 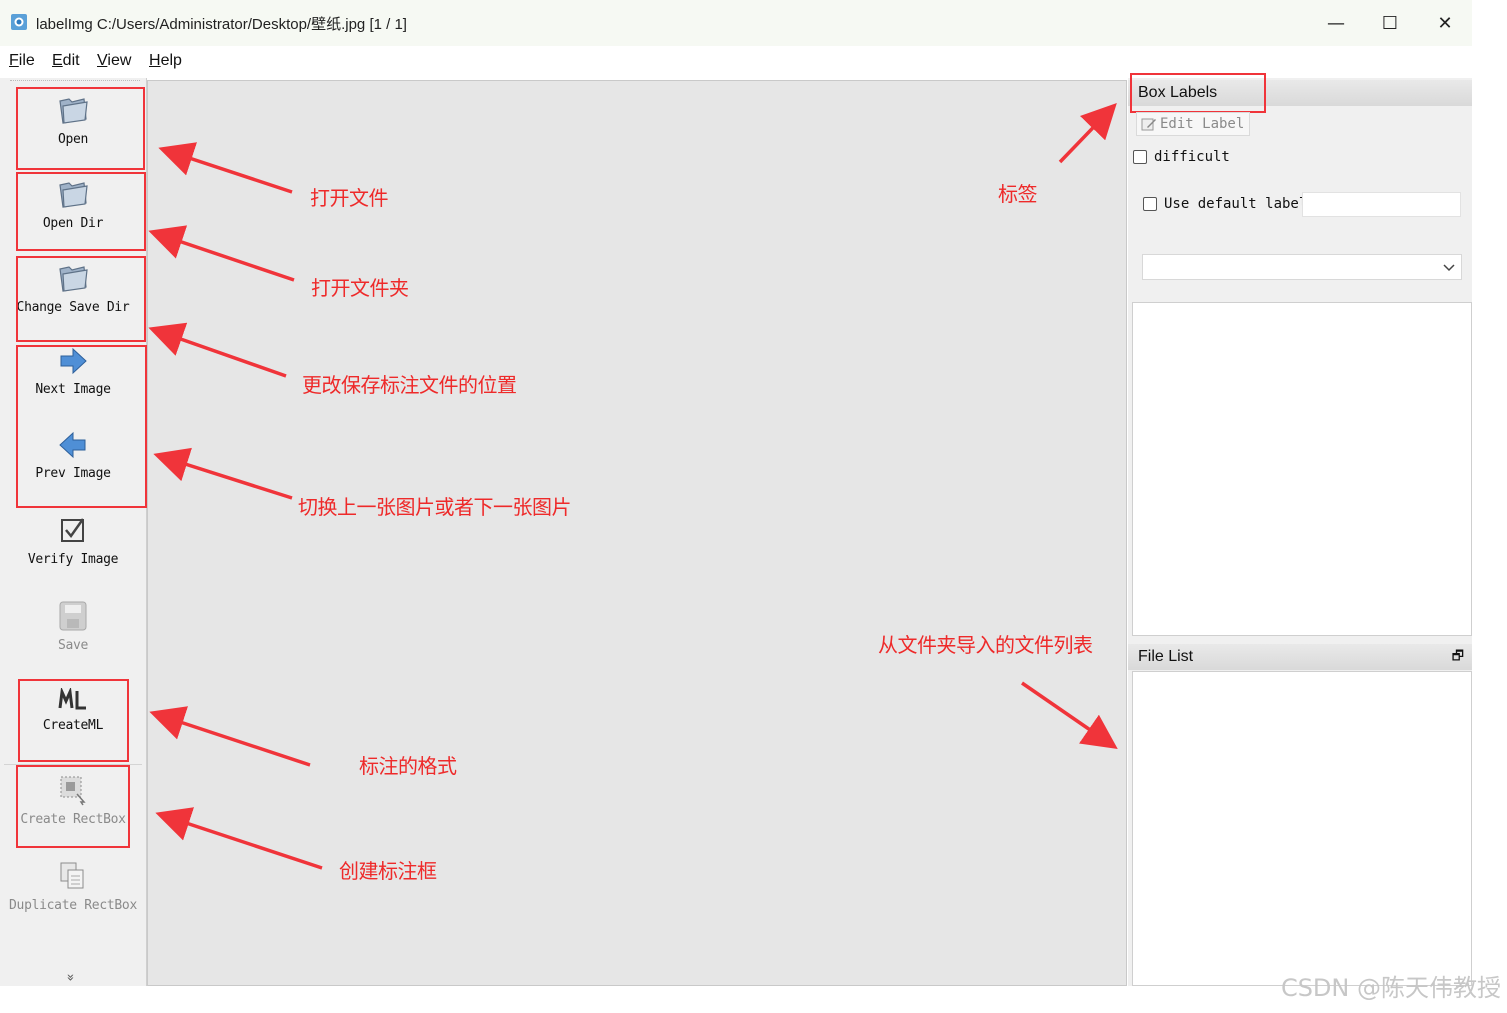 I want to click on annotation-label: 标签, so click(x=1018, y=194).